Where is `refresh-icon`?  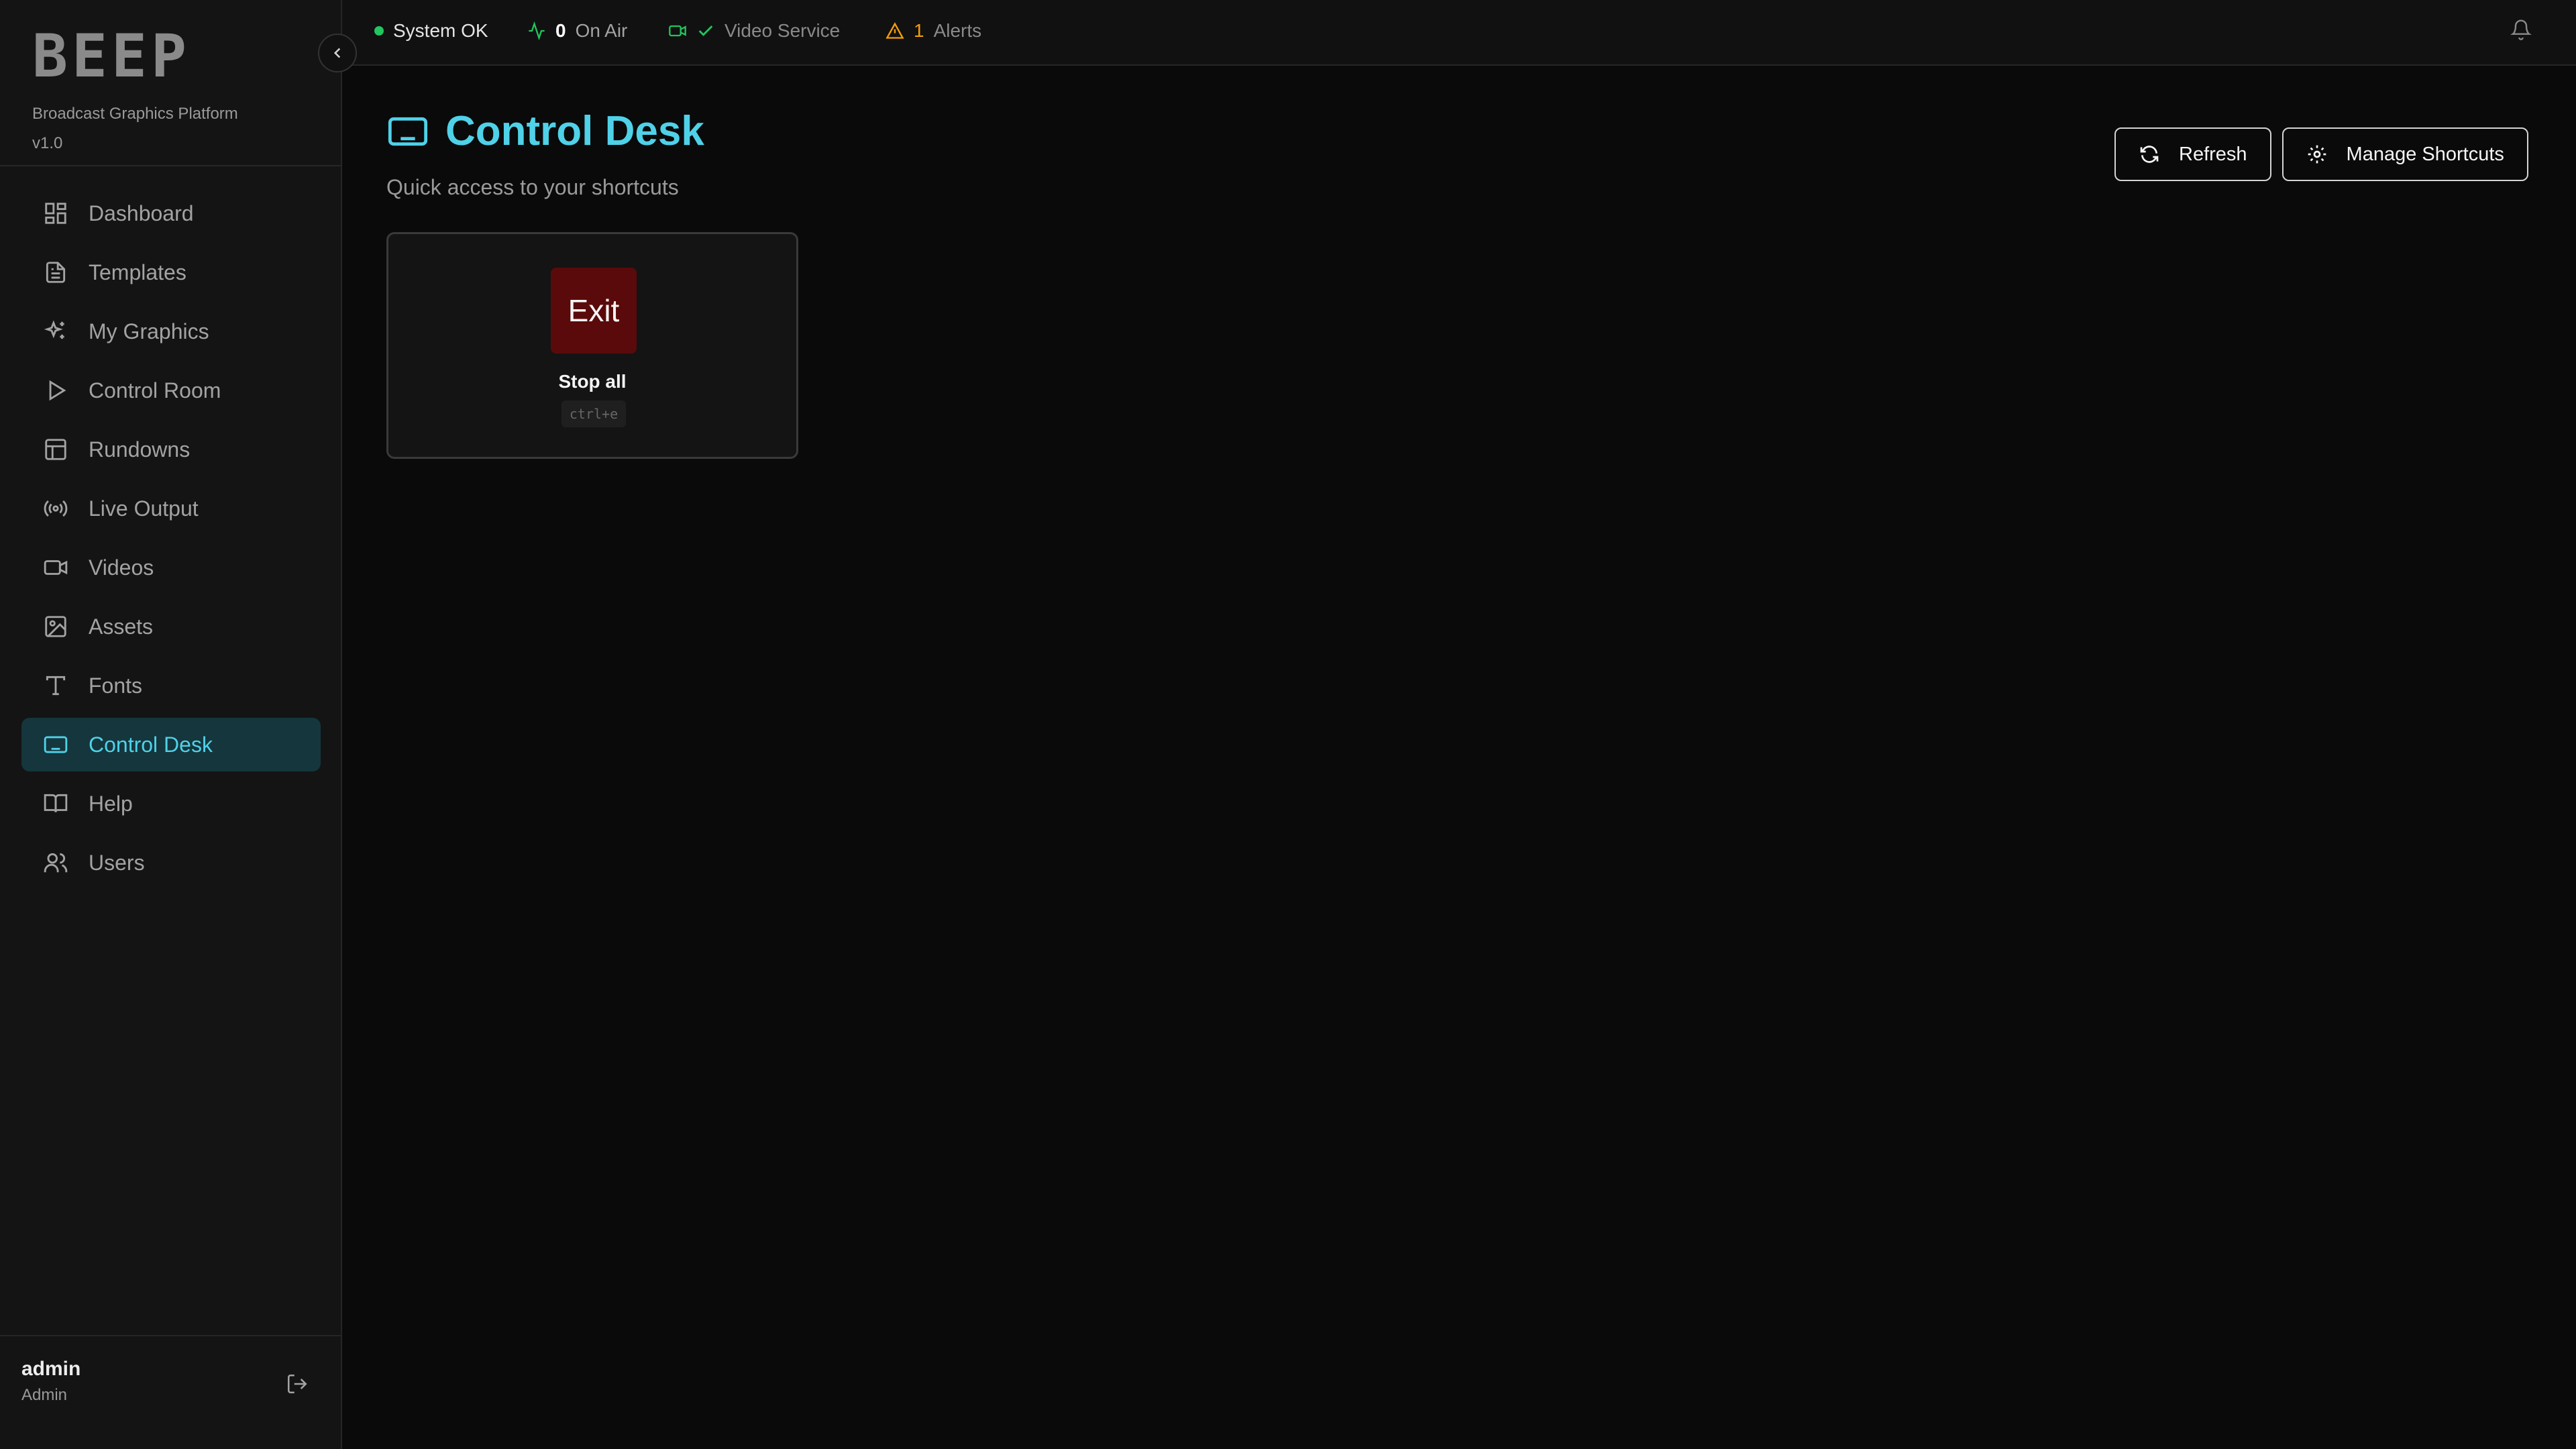
refresh-icon is located at coordinates (2149, 154).